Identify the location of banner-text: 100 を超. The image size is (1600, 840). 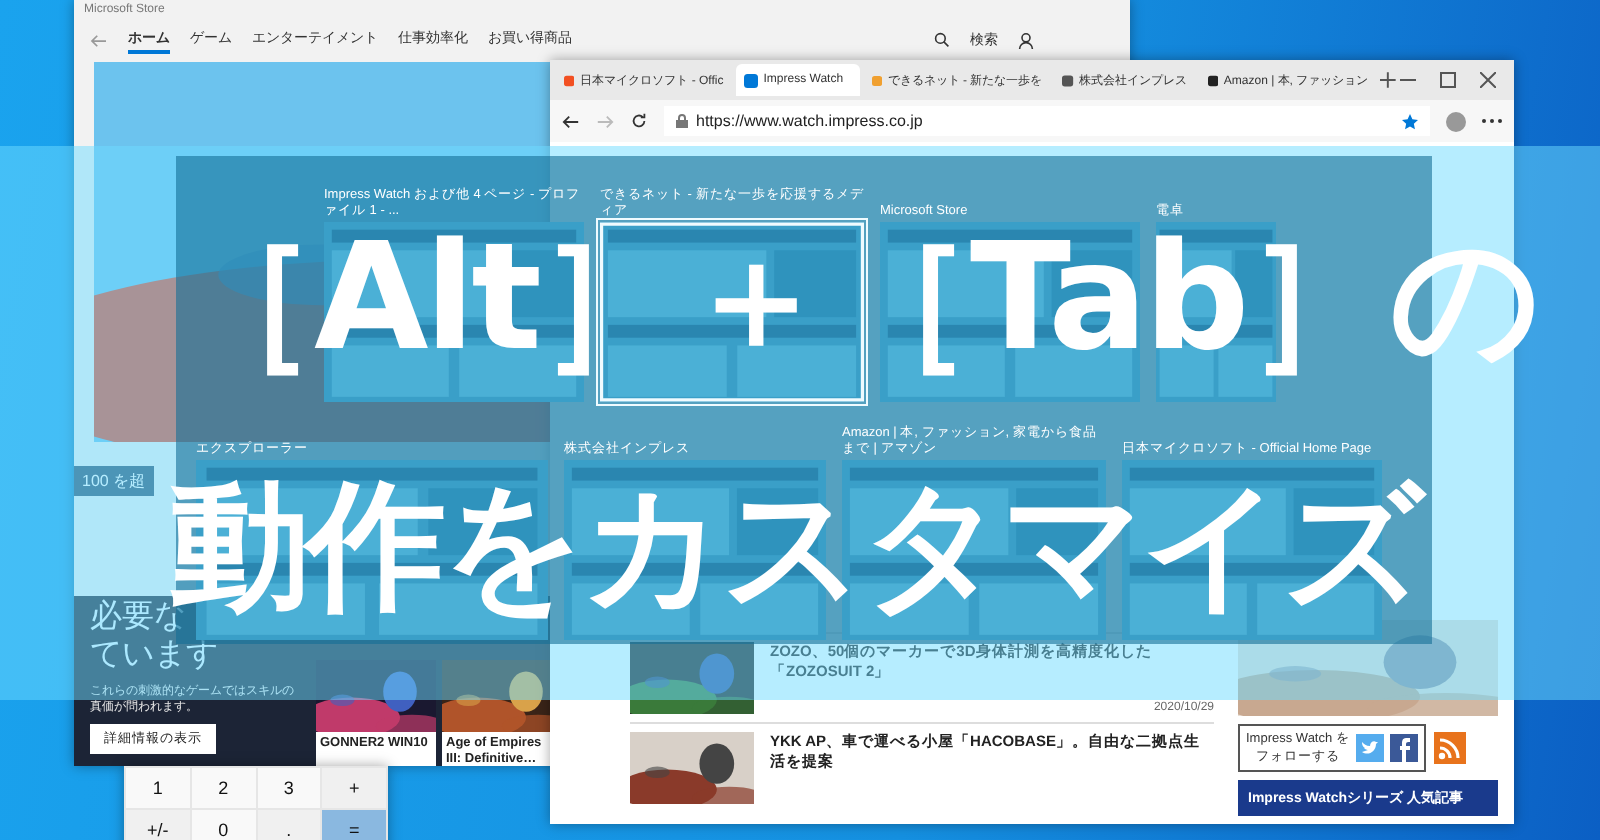
(114, 481).